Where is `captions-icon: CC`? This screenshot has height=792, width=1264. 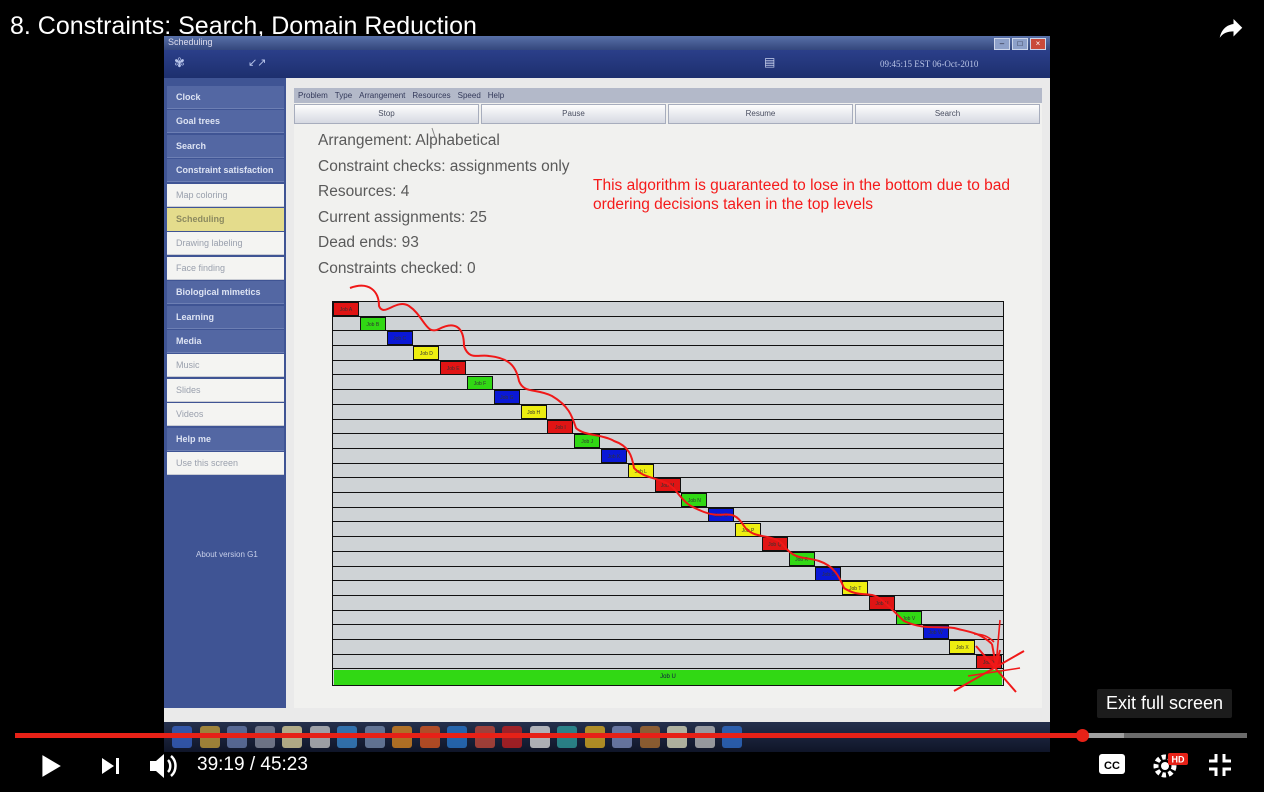
captions-icon: CC is located at coordinates (1112, 764).